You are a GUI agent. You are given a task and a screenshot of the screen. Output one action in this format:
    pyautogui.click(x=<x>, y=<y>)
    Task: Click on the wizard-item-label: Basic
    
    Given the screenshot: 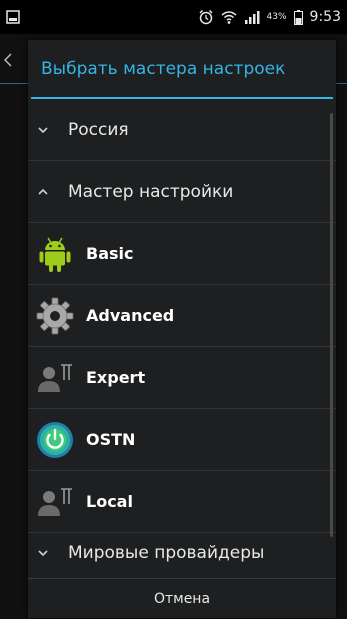 What is the action you would take?
    pyautogui.click(x=110, y=253)
    